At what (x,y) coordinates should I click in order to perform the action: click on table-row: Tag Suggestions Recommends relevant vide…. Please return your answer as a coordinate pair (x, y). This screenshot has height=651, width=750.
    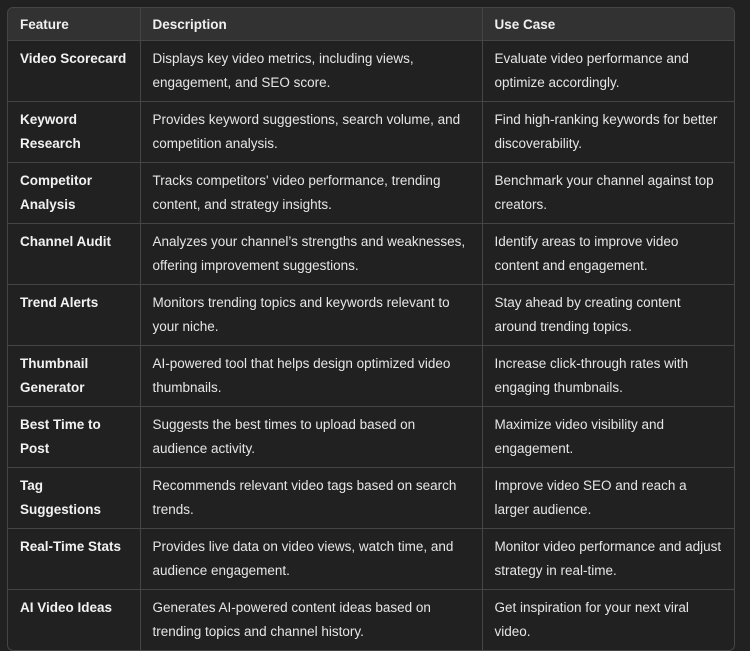
    Looking at the image, I should click on (371, 498).